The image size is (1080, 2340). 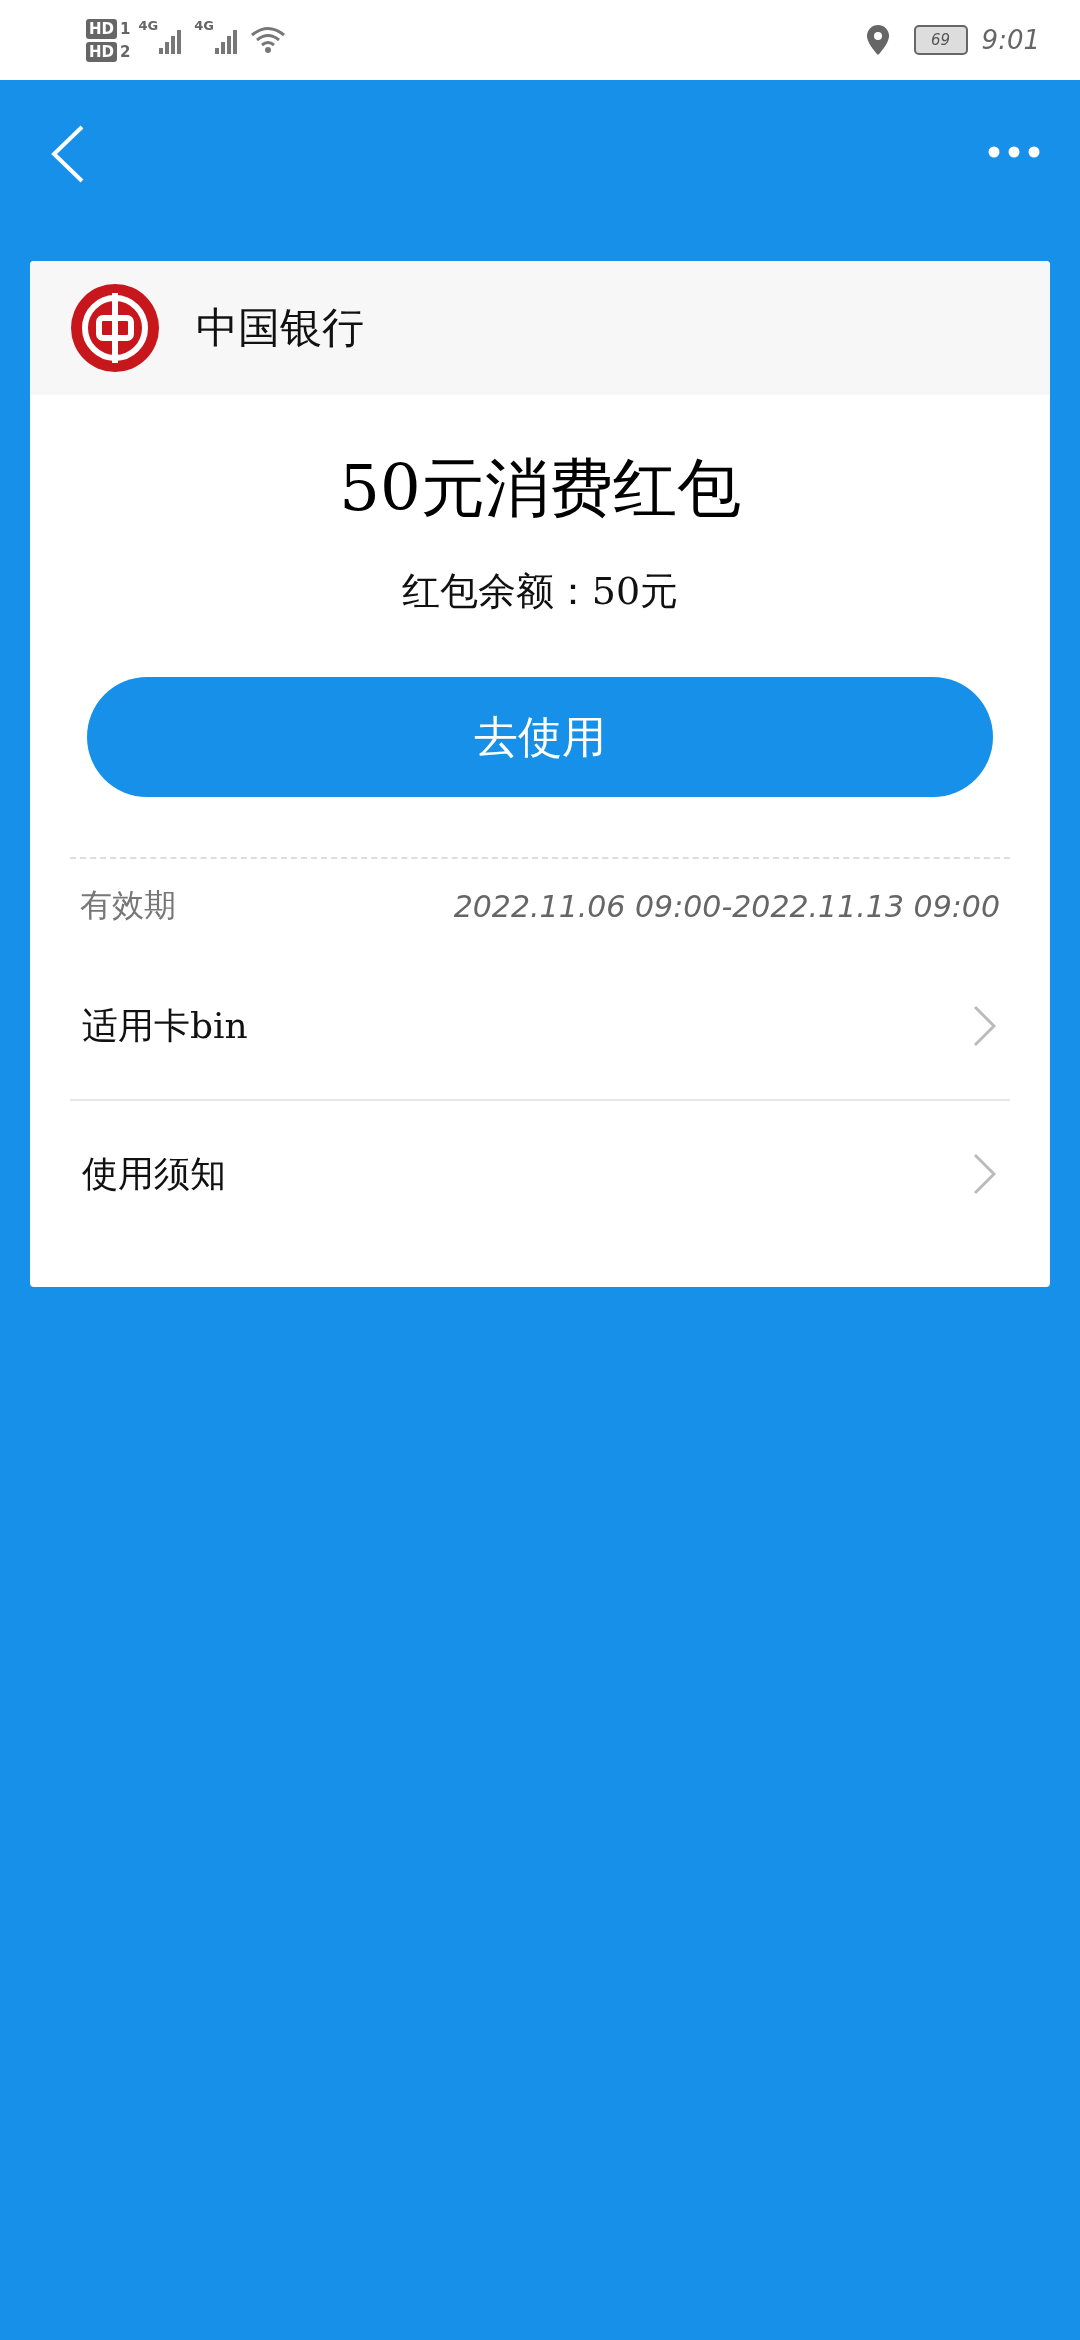 I want to click on sim-slot: 1, so click(x=125, y=29).